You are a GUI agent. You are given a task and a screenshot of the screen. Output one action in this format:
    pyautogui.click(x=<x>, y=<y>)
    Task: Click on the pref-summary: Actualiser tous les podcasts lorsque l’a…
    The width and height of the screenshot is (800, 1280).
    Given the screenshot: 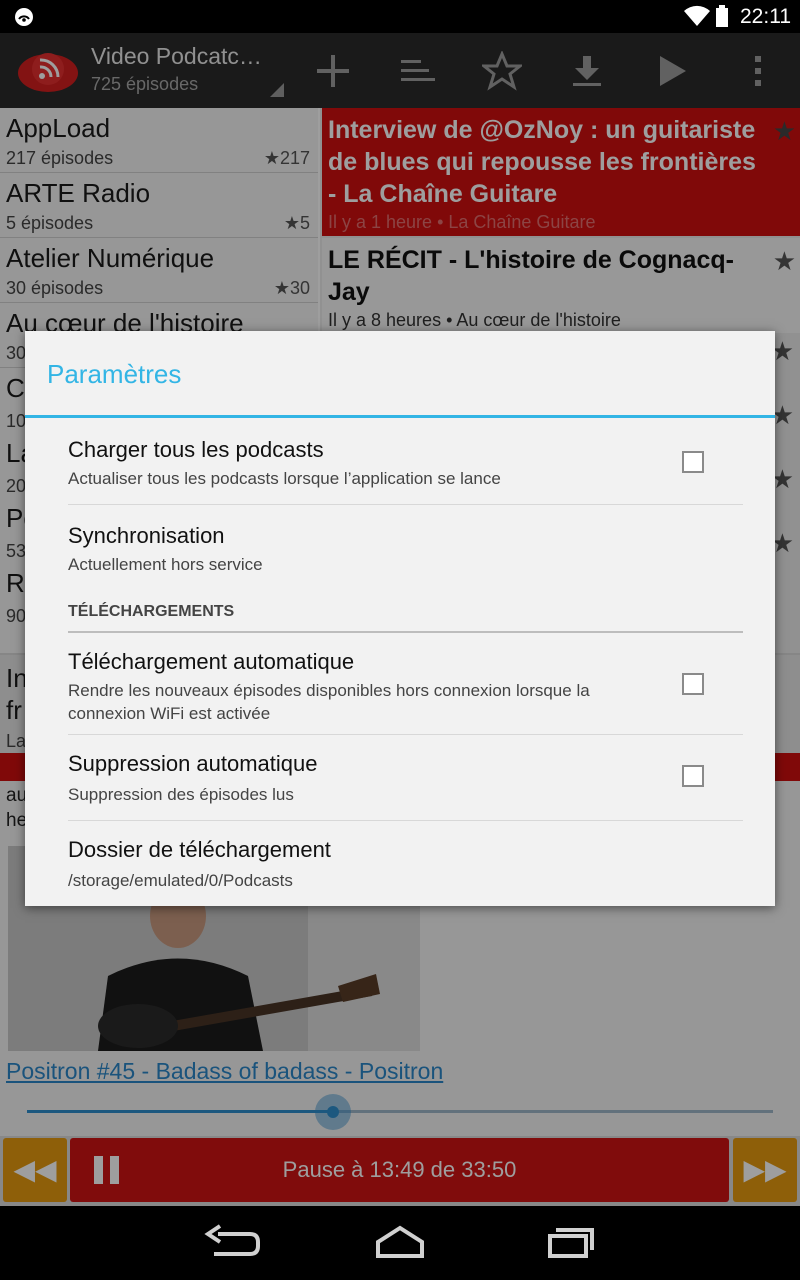 What is the action you would take?
    pyautogui.click(x=284, y=478)
    